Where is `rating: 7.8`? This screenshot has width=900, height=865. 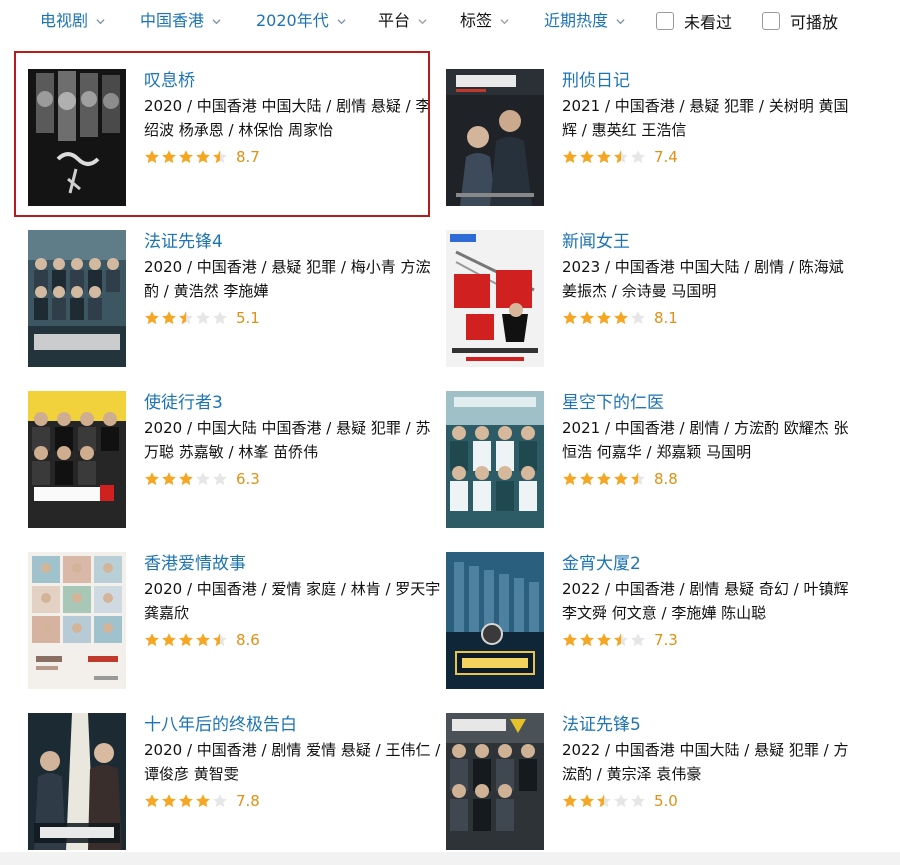 rating: 7.8 is located at coordinates (294, 801).